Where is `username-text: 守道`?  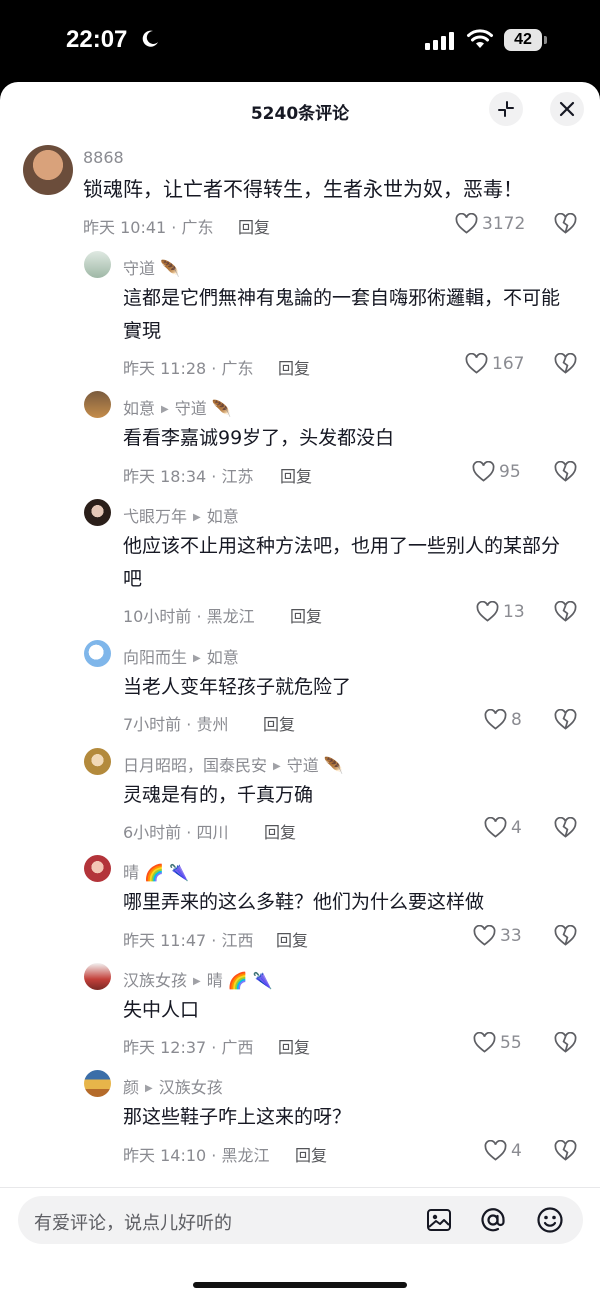 username-text: 守道 is located at coordinates (139, 268).